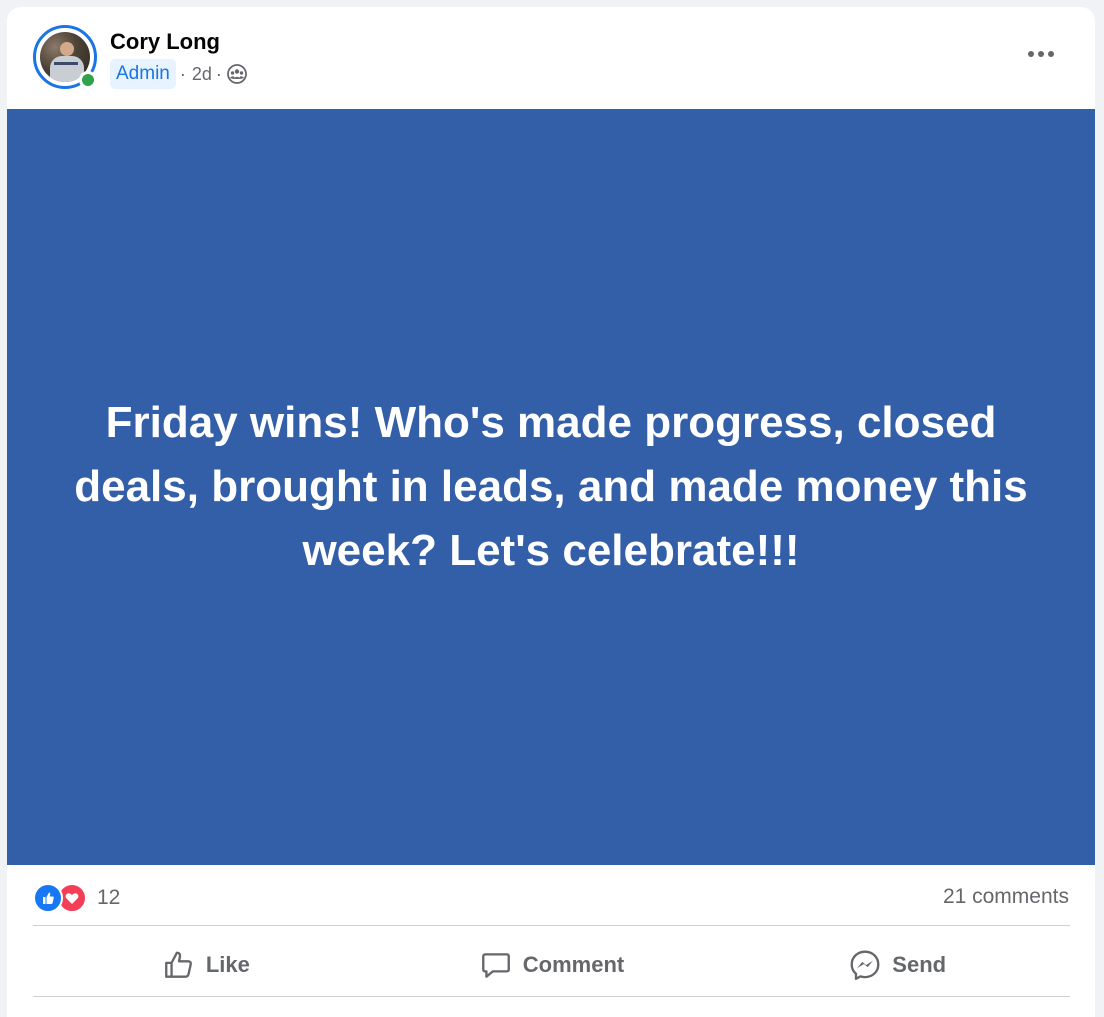 Image resolution: width=1104 pixels, height=1017 pixels. Describe the element at coordinates (227, 964) in the screenshot. I see `like-label: Like` at that location.